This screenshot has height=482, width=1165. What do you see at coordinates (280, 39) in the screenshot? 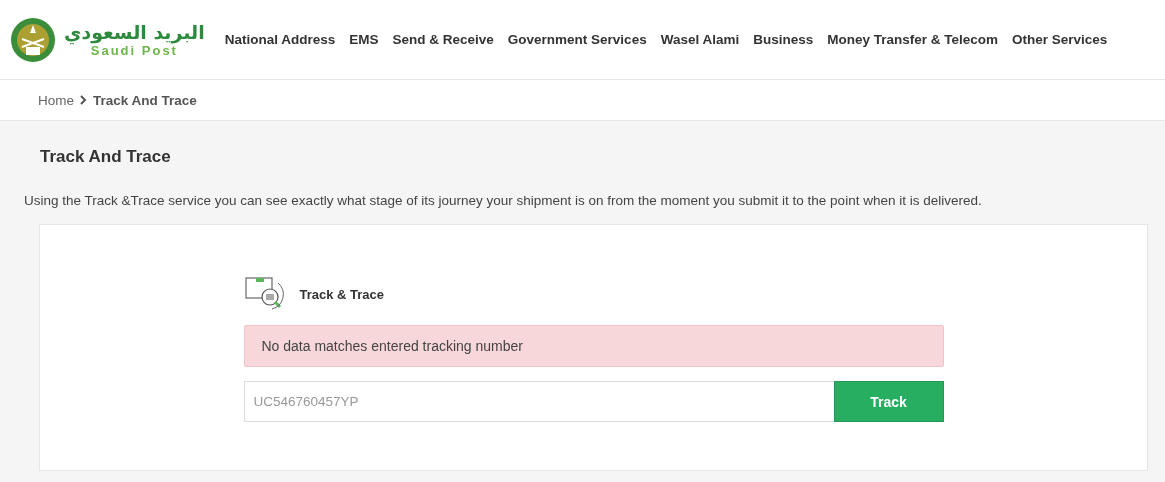
I see `nav-link: National Address` at bounding box center [280, 39].